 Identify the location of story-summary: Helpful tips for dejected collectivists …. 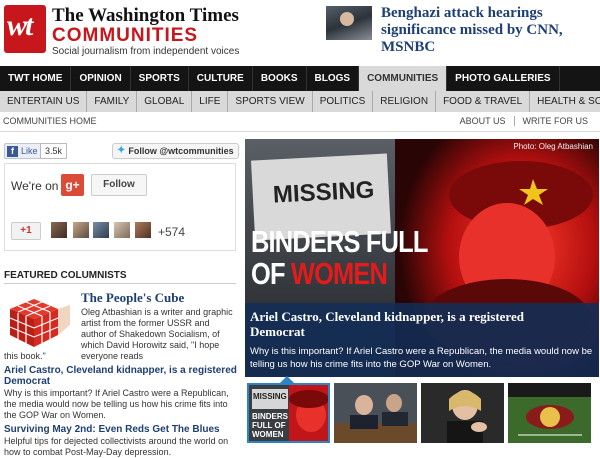
(116, 446).